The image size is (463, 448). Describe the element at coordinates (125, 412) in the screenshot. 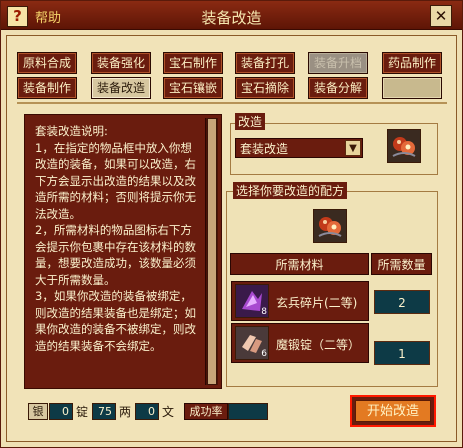

I see `liang-unit: 两` at that location.